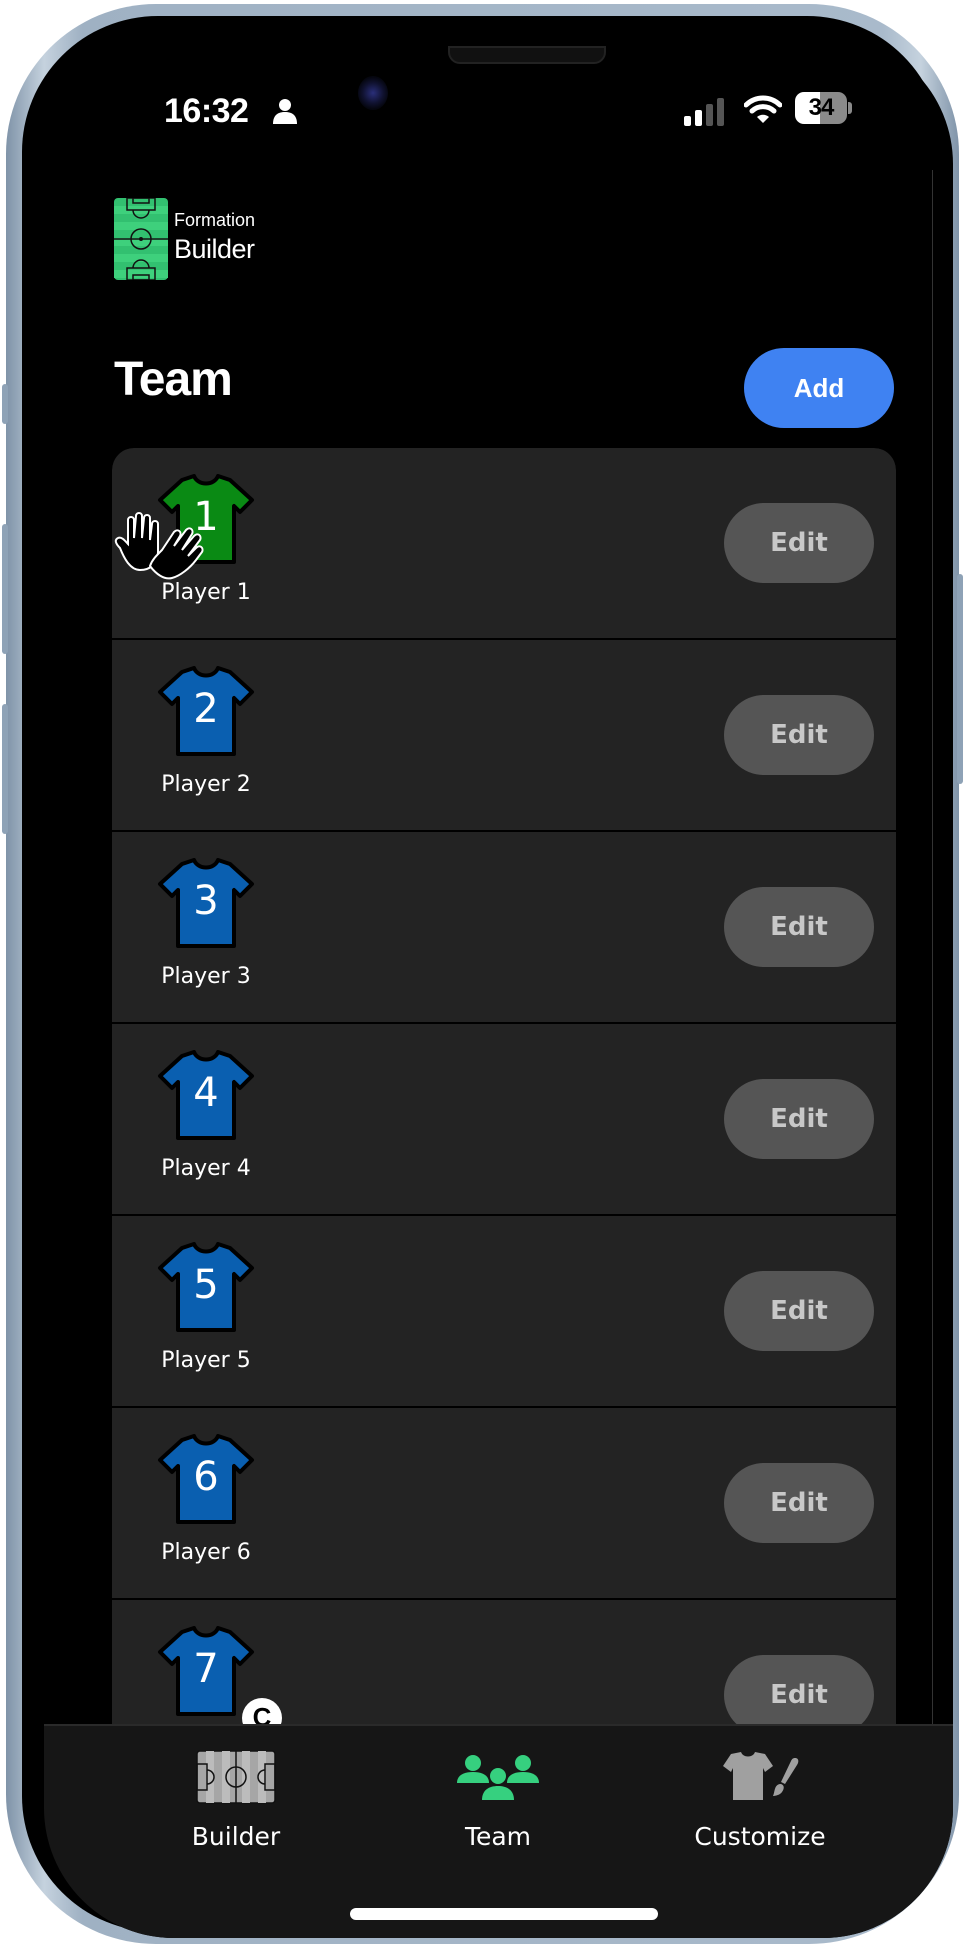  I want to click on tab-label: Builder, so click(236, 1836).